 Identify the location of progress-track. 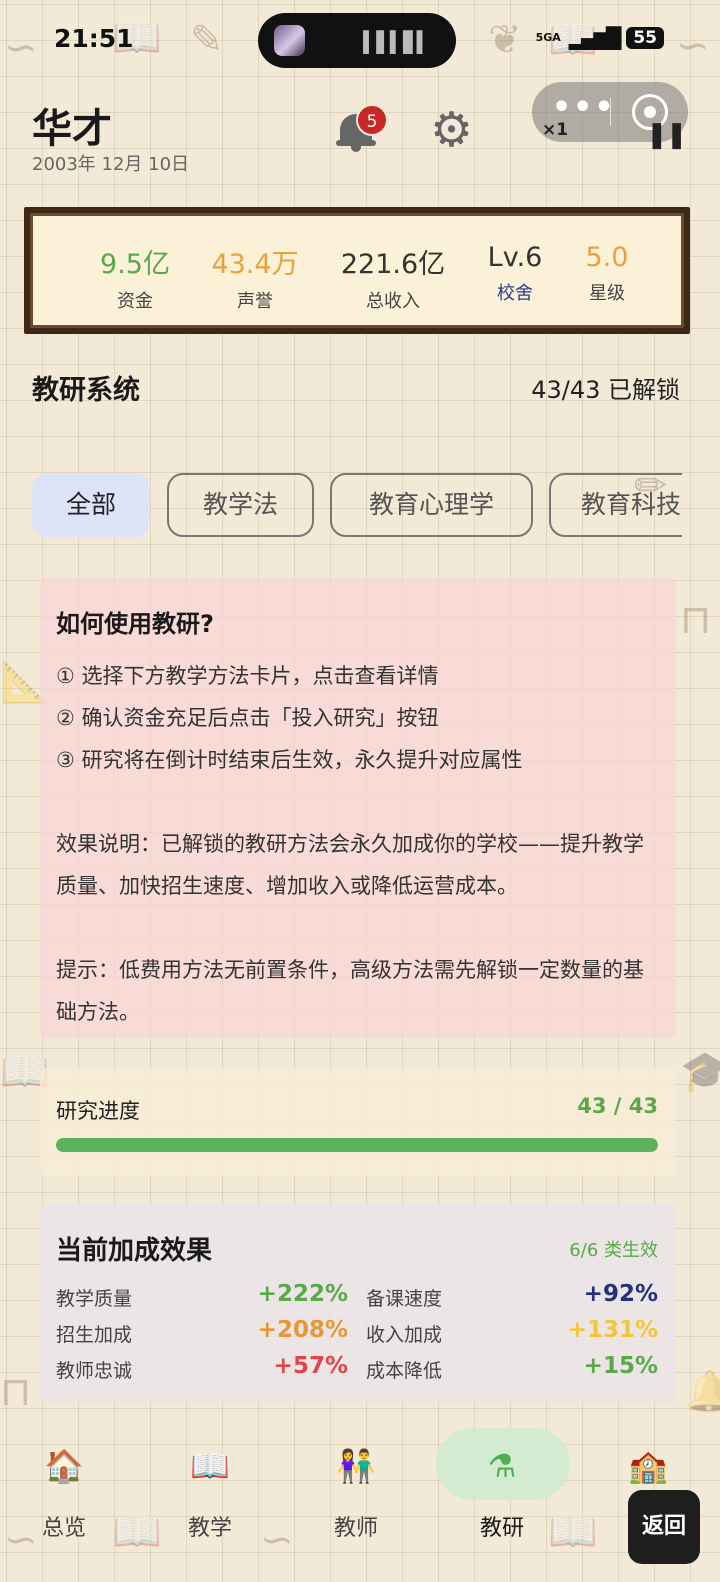
(357, 1145).